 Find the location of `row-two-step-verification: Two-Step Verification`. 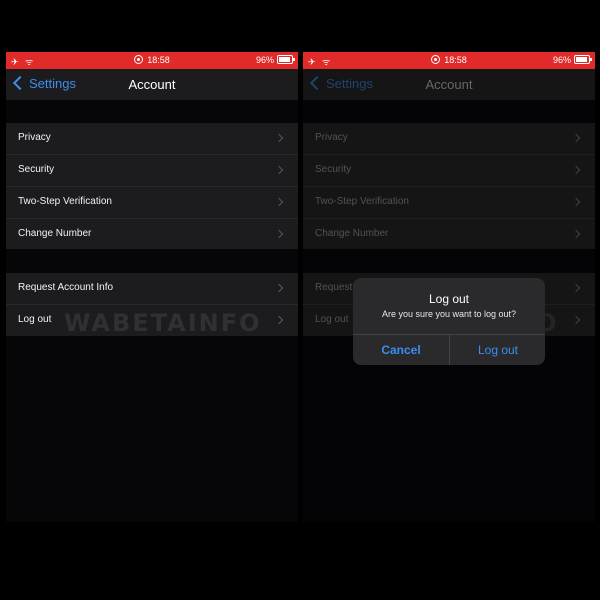

row-two-step-verification: Two-Step Verification is located at coordinates (152, 203).